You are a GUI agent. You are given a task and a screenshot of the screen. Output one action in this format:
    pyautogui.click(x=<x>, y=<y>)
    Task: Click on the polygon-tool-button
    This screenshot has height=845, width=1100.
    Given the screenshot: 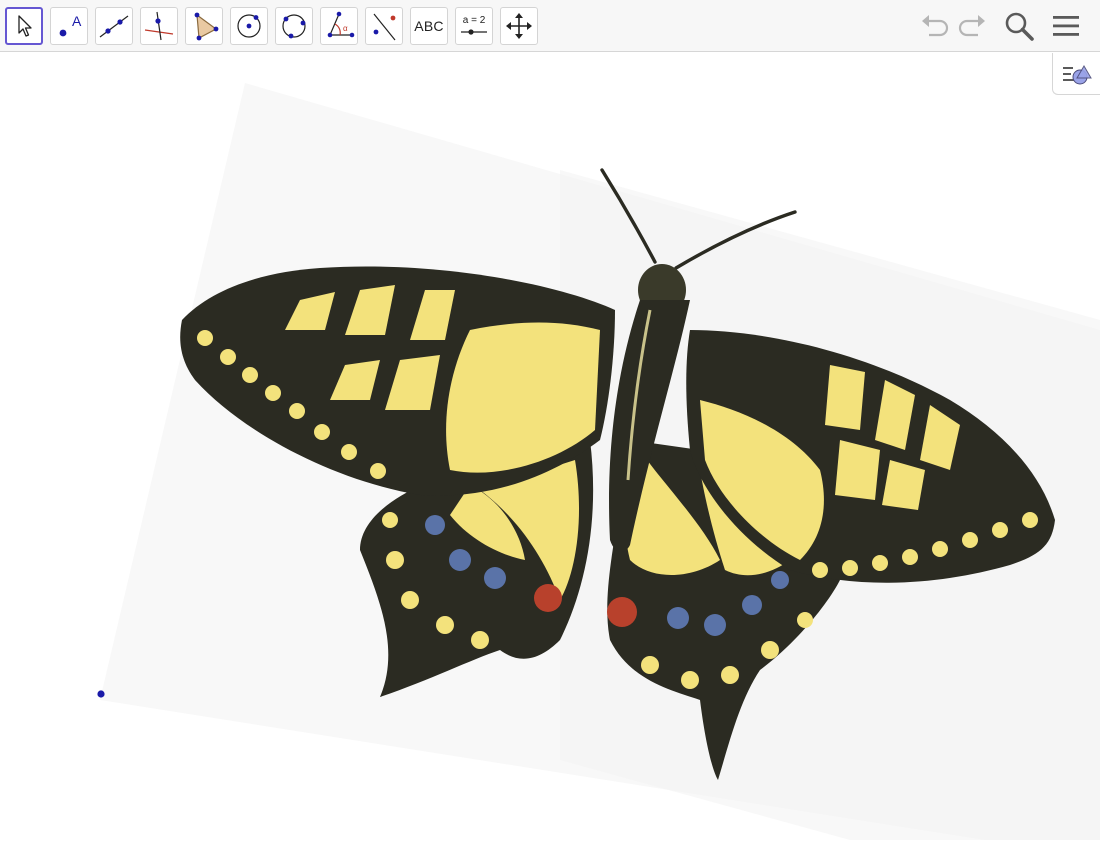 What is the action you would take?
    pyautogui.click(x=204, y=26)
    